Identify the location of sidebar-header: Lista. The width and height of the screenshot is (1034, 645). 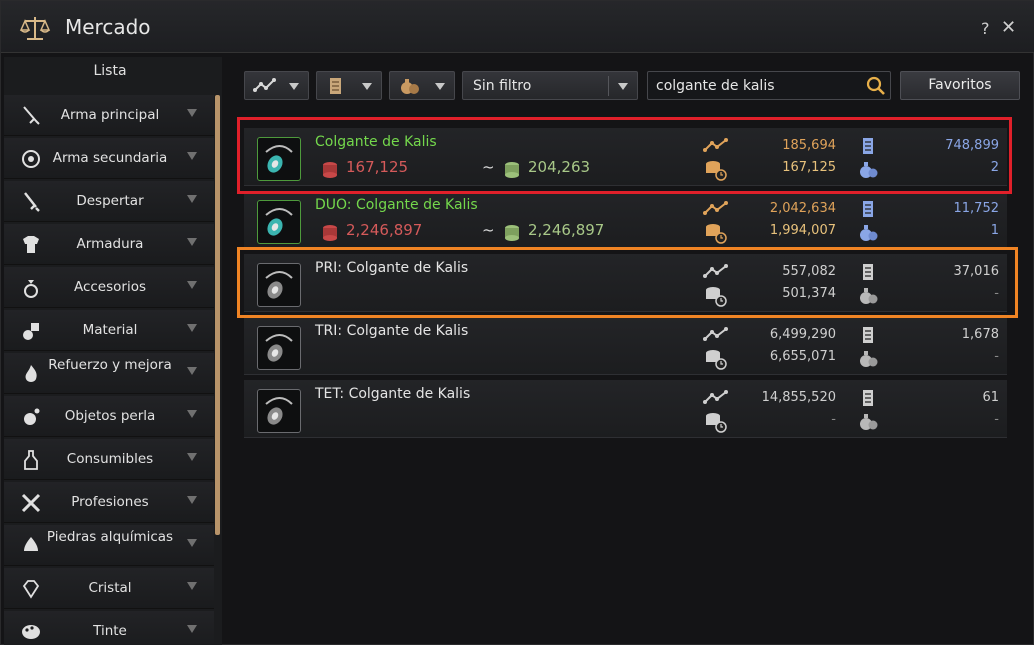
(110, 71).